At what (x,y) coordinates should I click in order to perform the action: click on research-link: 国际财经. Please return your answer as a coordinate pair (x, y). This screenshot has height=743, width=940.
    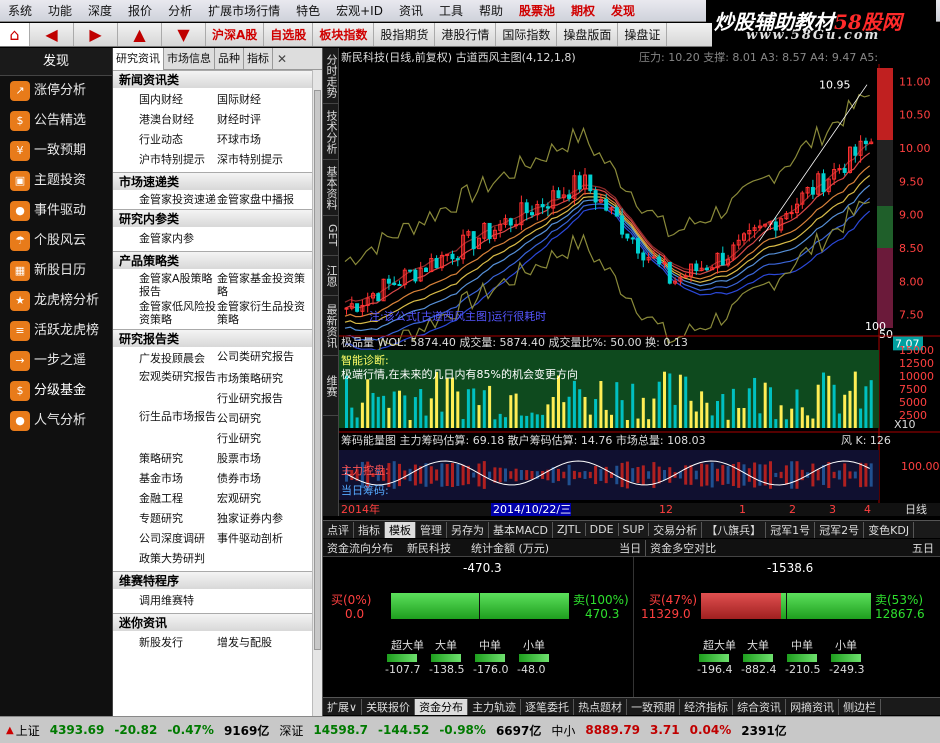
    Looking at the image, I should click on (261, 100).